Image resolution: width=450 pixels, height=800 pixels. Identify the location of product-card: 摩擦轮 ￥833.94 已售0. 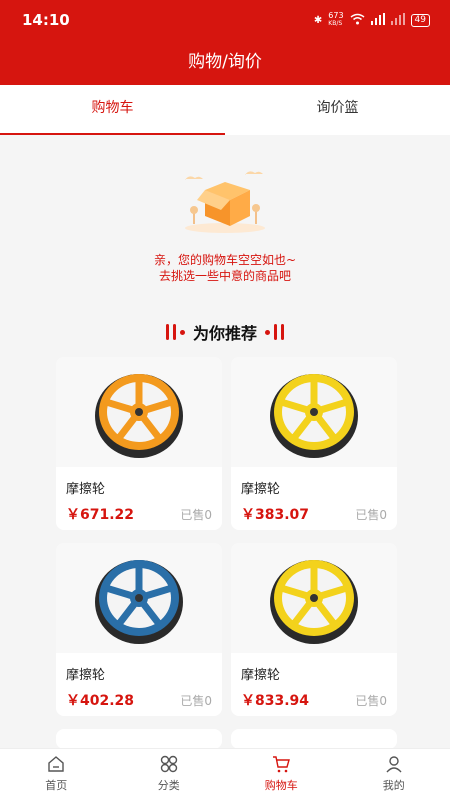
(314, 629).